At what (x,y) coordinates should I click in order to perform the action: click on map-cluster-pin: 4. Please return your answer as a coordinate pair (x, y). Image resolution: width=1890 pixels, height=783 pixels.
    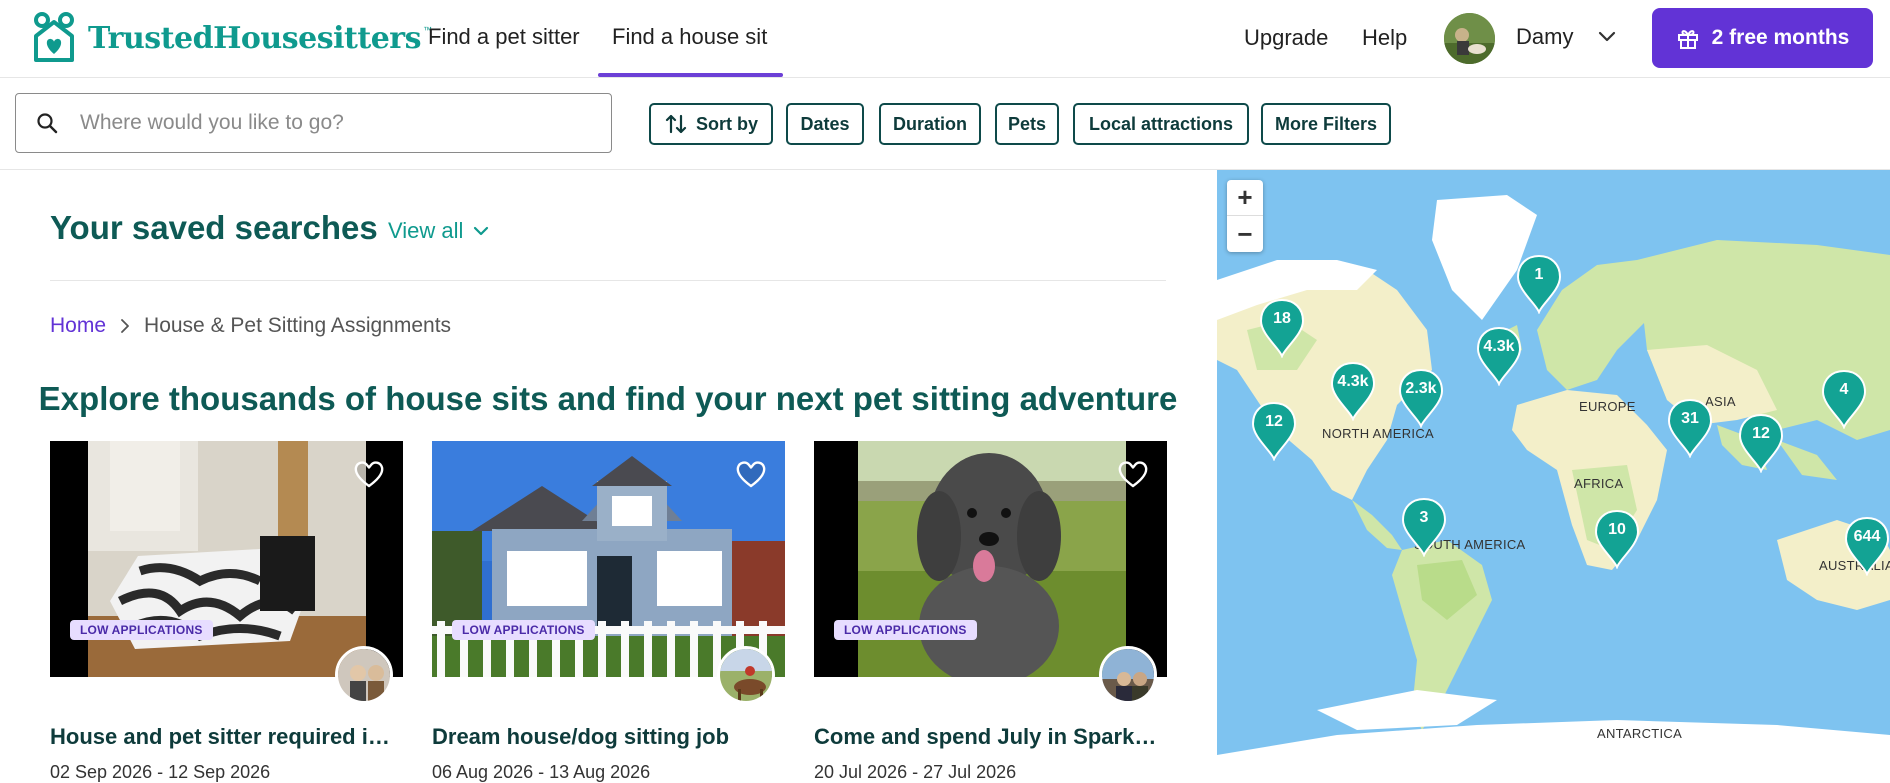
    Looking at the image, I should click on (1844, 398).